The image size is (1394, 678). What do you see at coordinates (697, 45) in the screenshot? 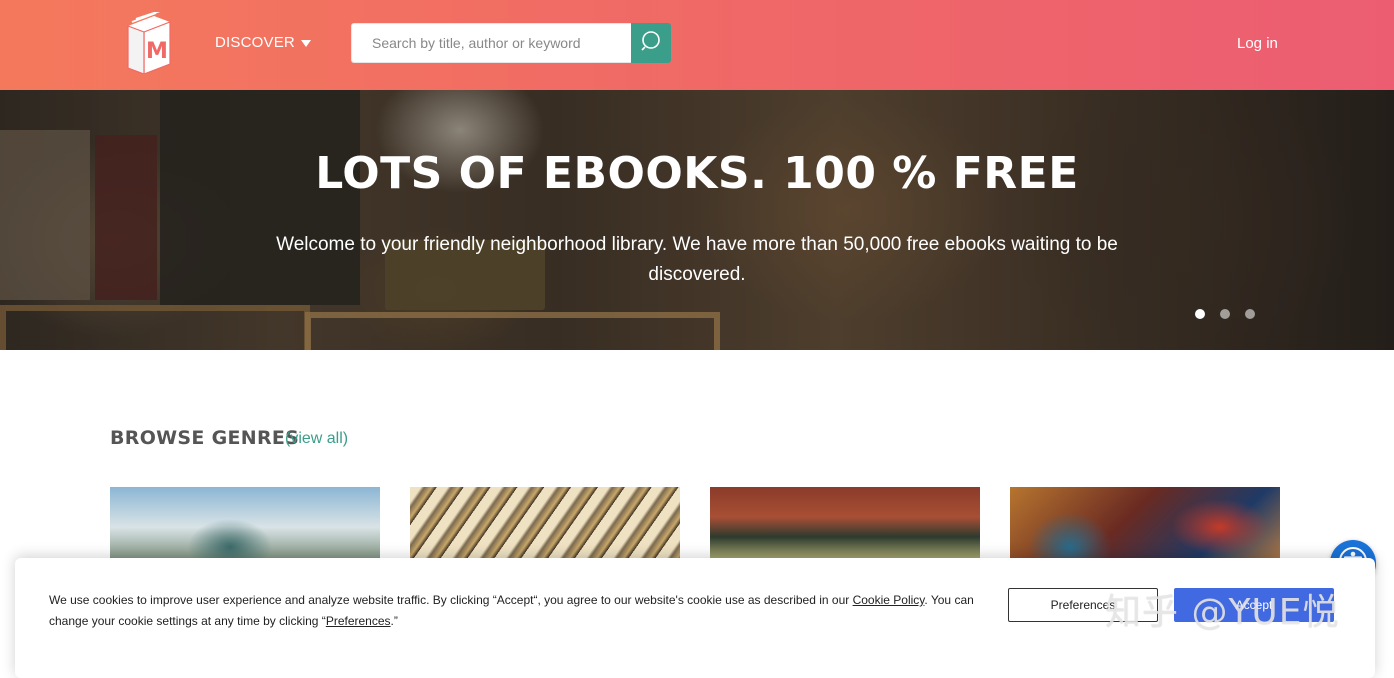
I see `site-header: M DISCOVER Log in` at bounding box center [697, 45].